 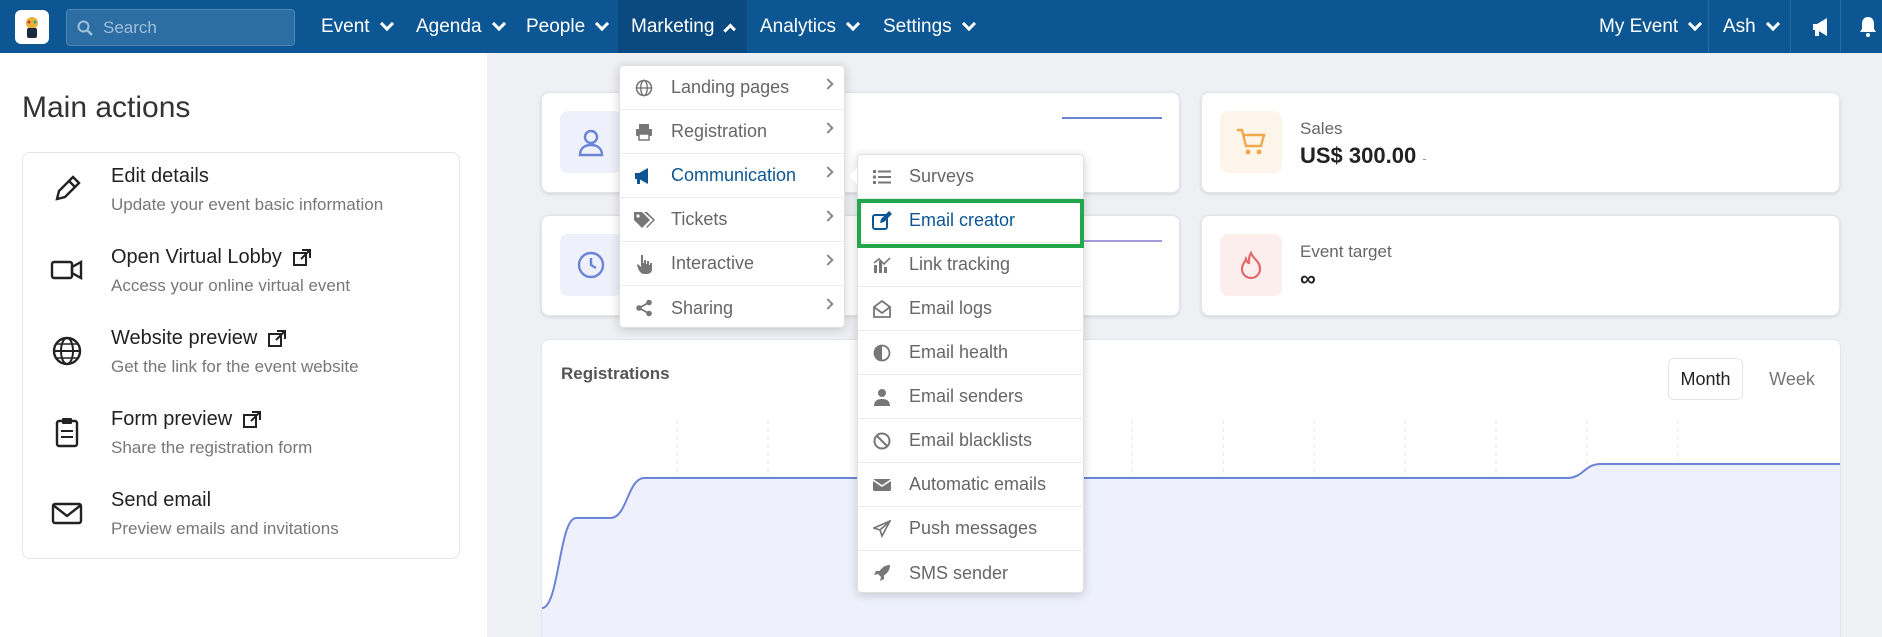 What do you see at coordinates (225, 528) in the screenshot?
I see `action-description: Preview emails and invitations` at bounding box center [225, 528].